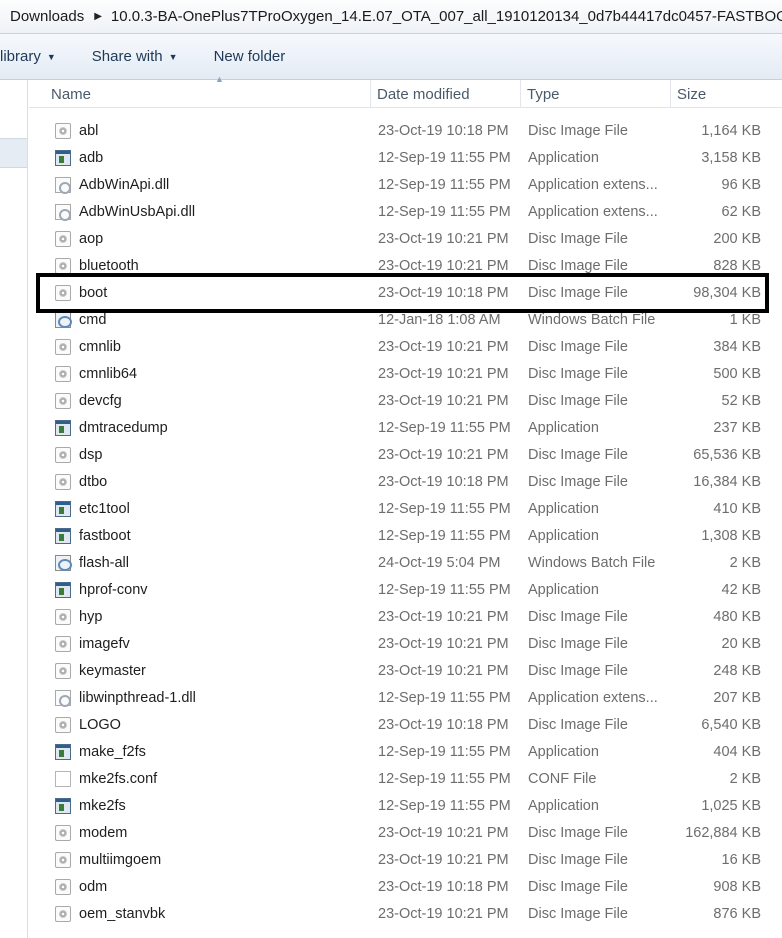  Describe the element at coordinates (224, 481) in the screenshot. I see `file-name: dtbo` at that location.